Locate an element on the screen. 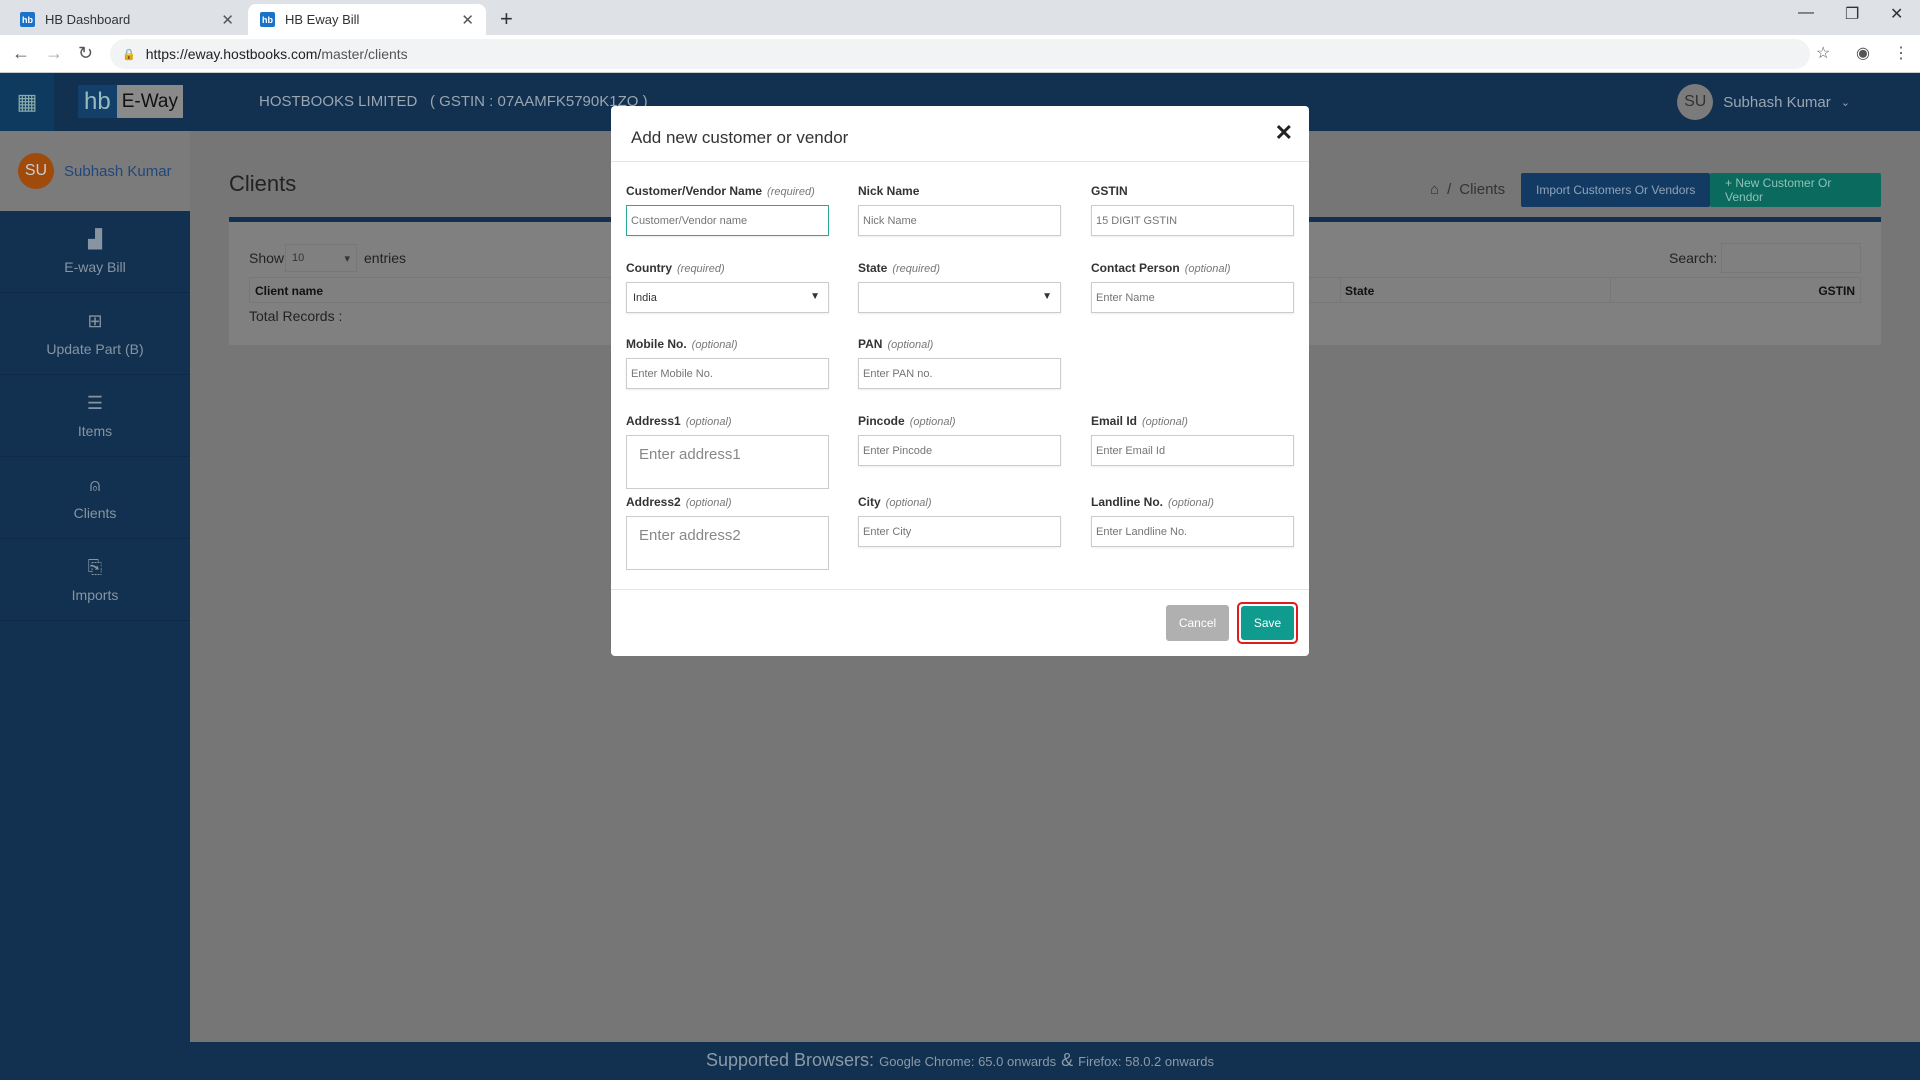  sidebar-profile: SU Subhash Kumar is located at coordinates (95, 171).